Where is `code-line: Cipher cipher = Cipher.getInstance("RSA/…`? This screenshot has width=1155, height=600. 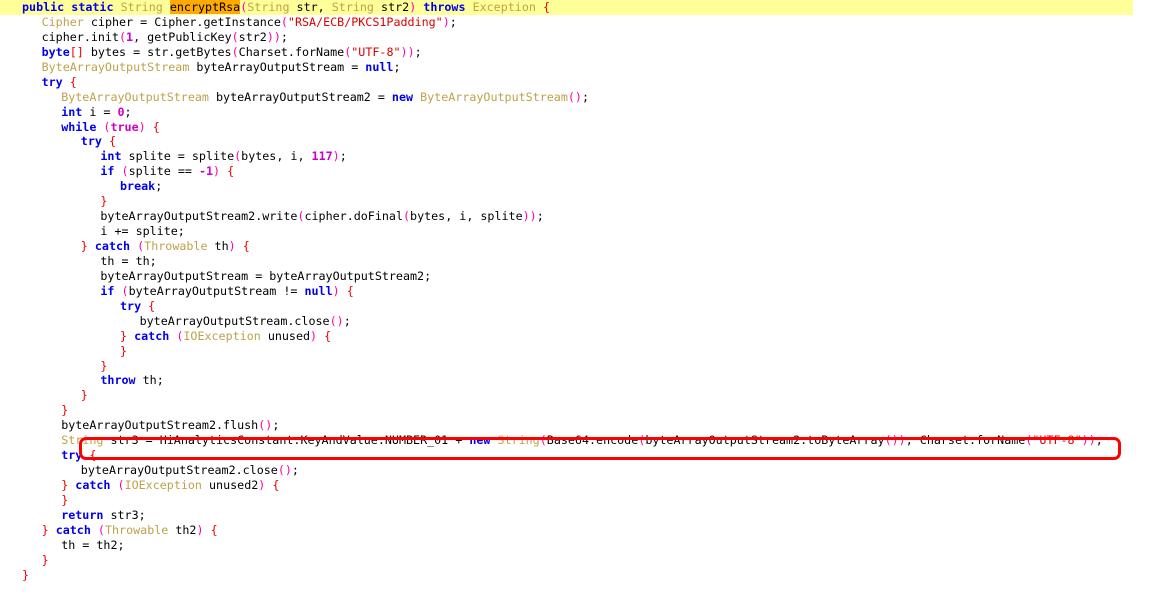 code-line: Cipher cipher = Cipher.getInstance("RSA/… is located at coordinates (577, 22).